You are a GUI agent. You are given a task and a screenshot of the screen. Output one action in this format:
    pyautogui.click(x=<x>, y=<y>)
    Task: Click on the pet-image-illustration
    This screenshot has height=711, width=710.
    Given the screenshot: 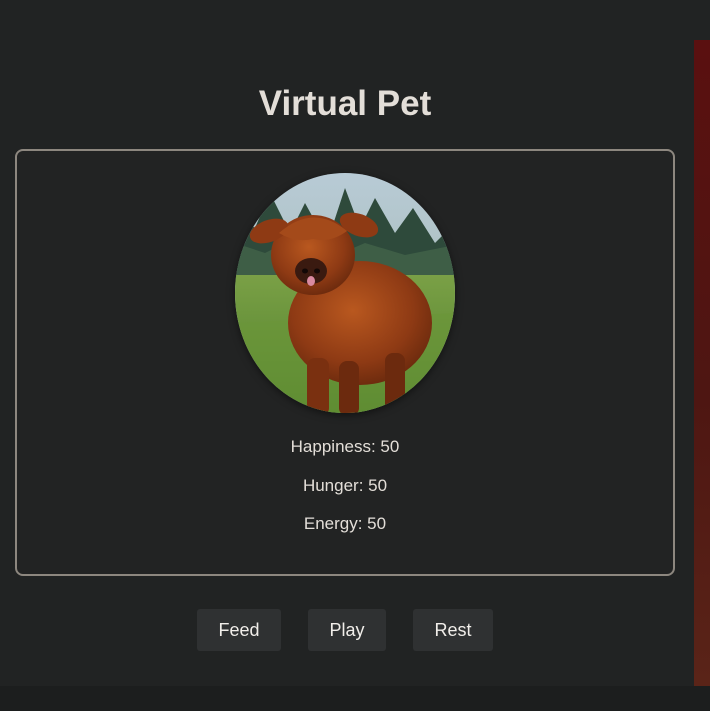 What is the action you would take?
    pyautogui.click(x=345, y=293)
    